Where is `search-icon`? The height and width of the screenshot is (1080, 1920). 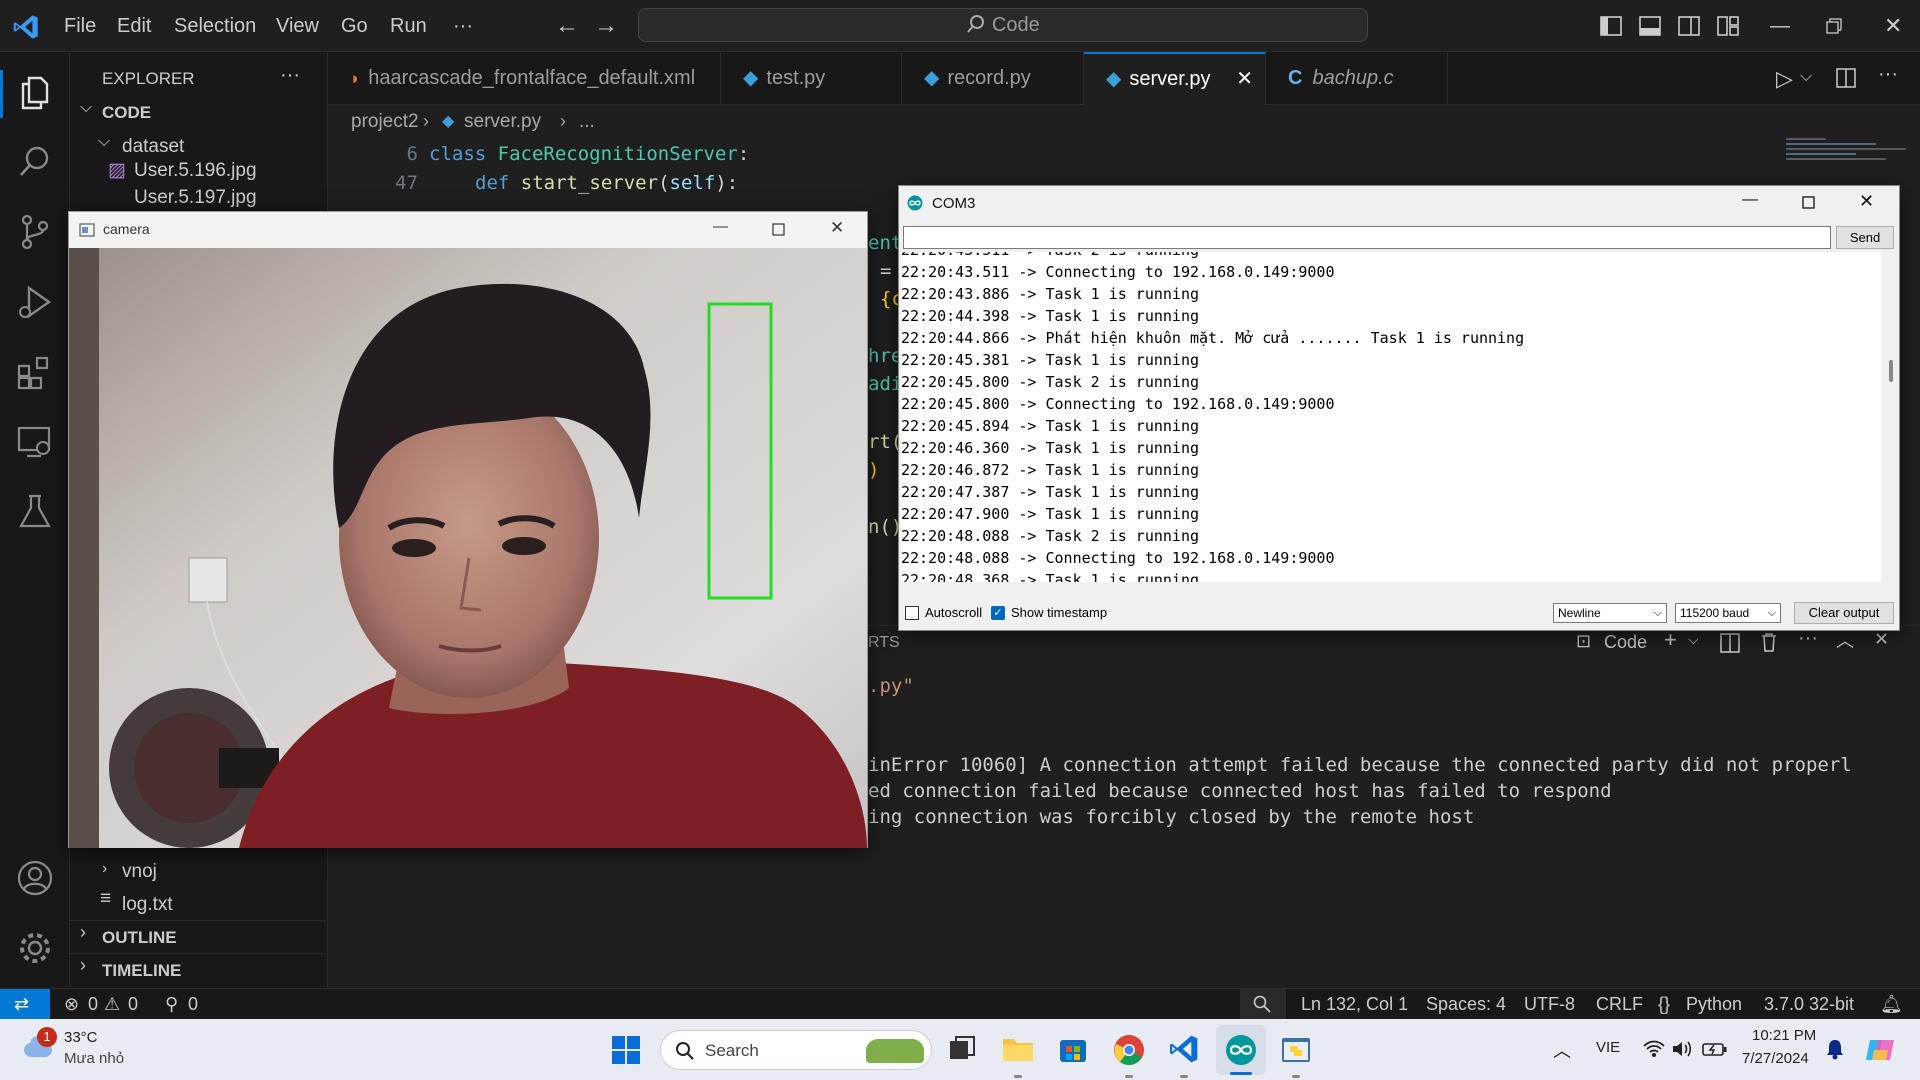
search-icon is located at coordinates (35, 162).